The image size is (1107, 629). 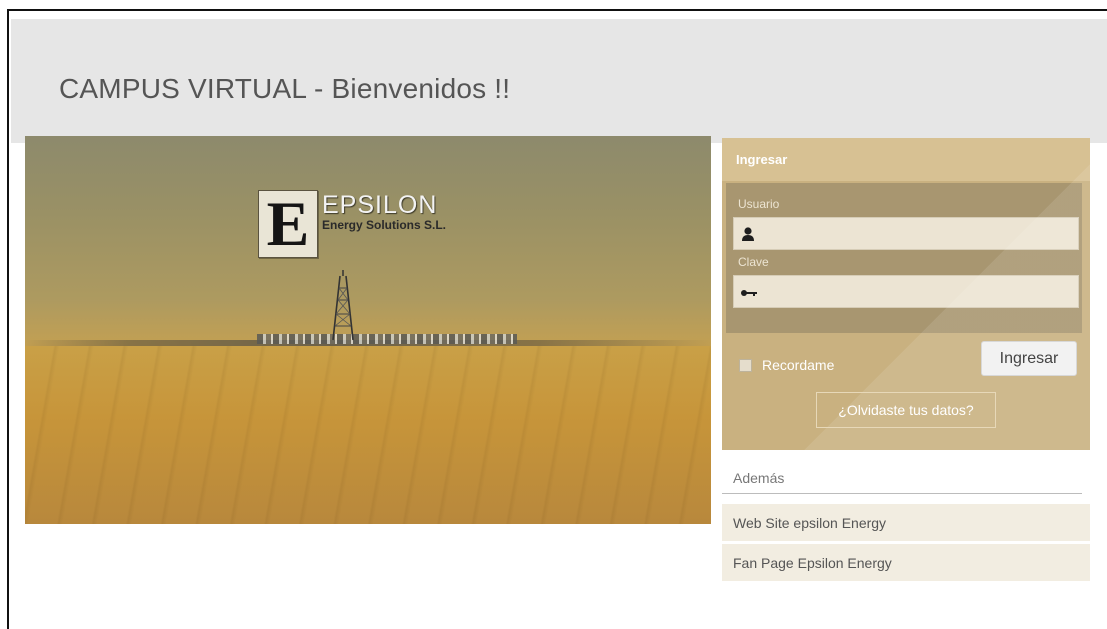 What do you see at coordinates (906, 233) in the screenshot?
I see `username-input` at bounding box center [906, 233].